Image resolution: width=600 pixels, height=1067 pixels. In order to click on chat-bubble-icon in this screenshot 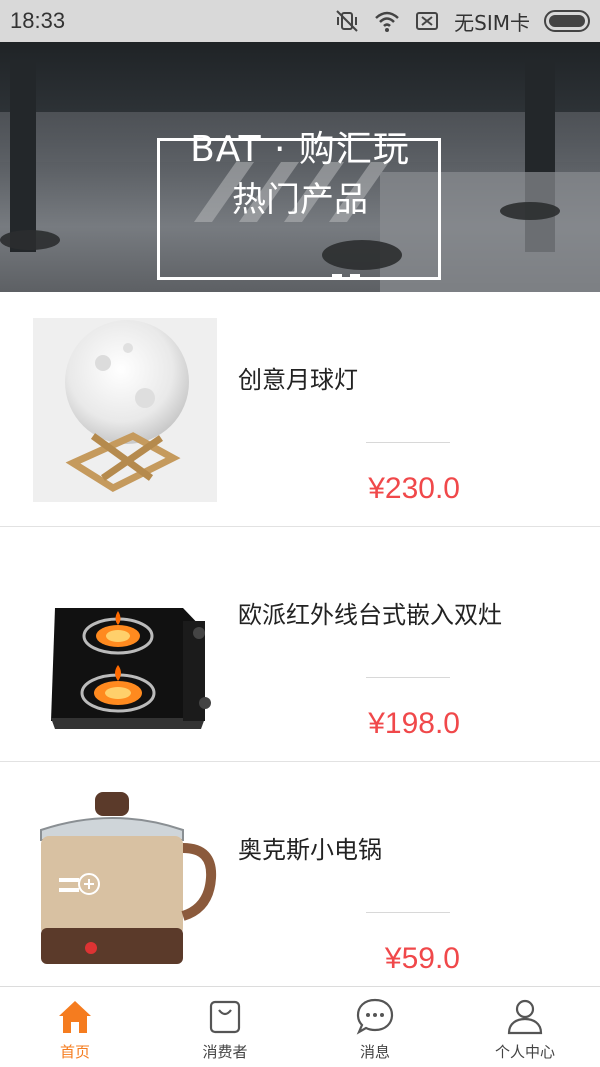, I will do `click(375, 1016)`.